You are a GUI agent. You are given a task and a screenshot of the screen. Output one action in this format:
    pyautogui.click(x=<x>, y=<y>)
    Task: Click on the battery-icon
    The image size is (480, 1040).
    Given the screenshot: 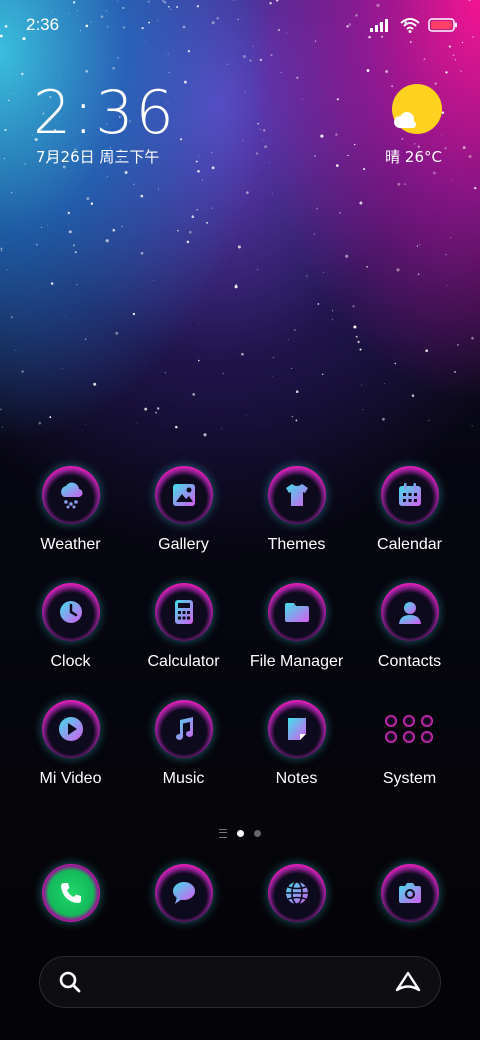 What is the action you would take?
    pyautogui.click(x=442, y=25)
    